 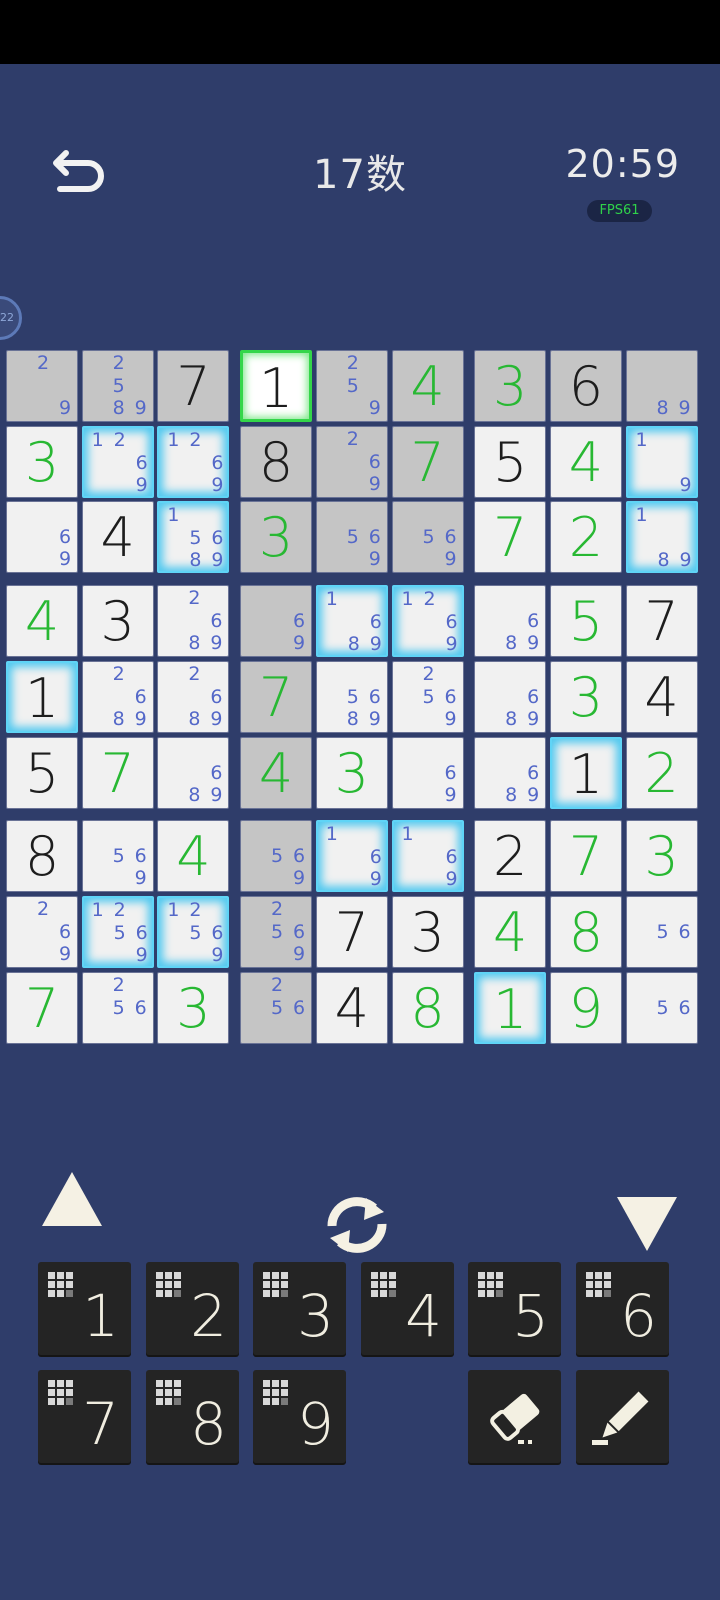 I want to click on cell-r6c7: 689, so click(x=510, y=772).